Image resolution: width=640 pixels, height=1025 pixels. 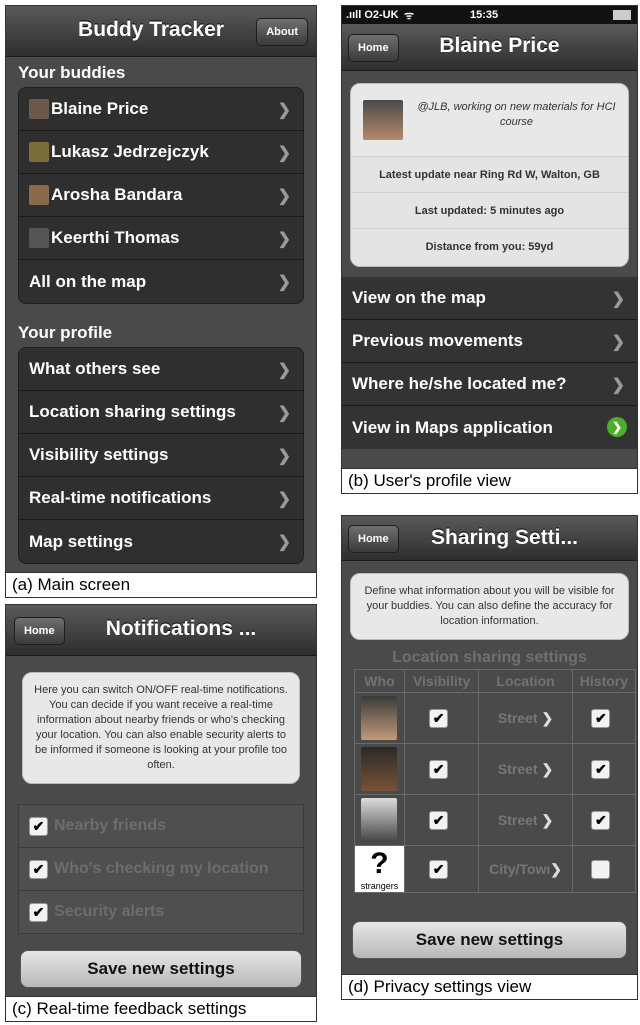 I want to click on buddy-name: Lukasz Jedrzejczyk, so click(x=130, y=151).